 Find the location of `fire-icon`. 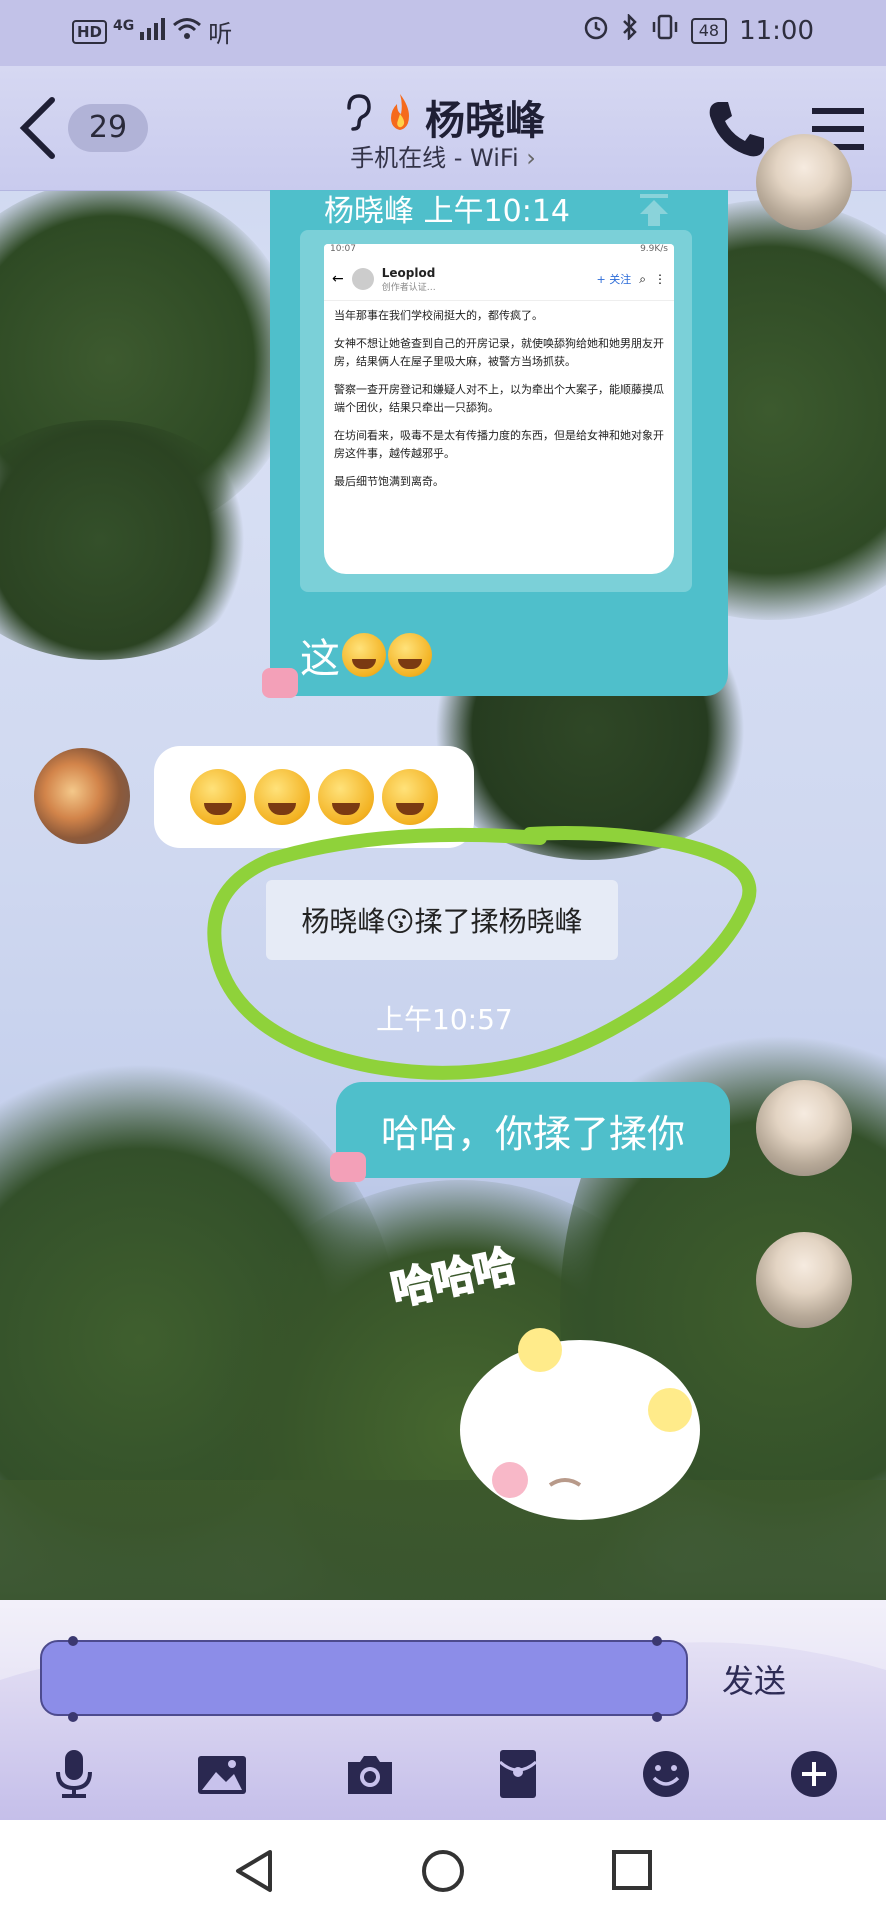

fire-icon is located at coordinates (400, 117).